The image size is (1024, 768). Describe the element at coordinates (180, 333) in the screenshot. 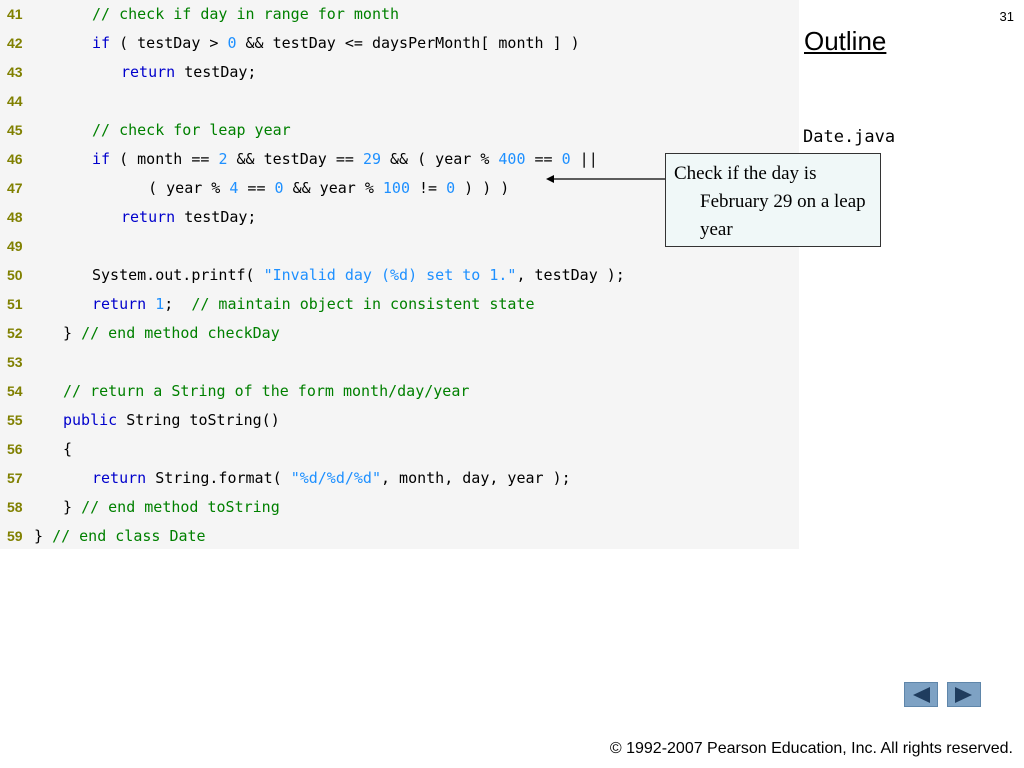

I see `code-comment: // end method checkDay` at that location.